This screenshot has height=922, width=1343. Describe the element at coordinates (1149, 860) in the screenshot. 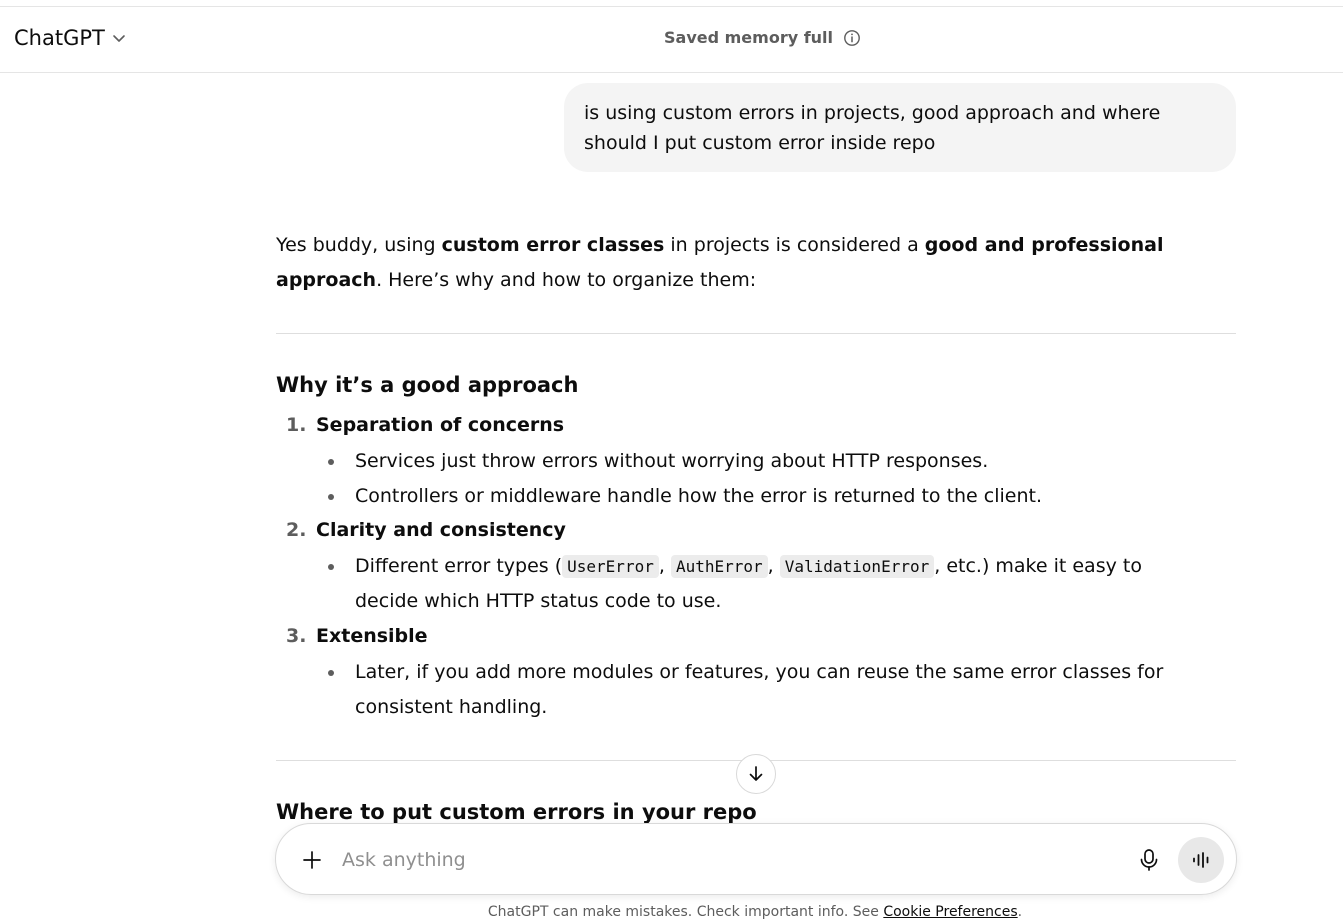

I see `microphone-icon` at that location.